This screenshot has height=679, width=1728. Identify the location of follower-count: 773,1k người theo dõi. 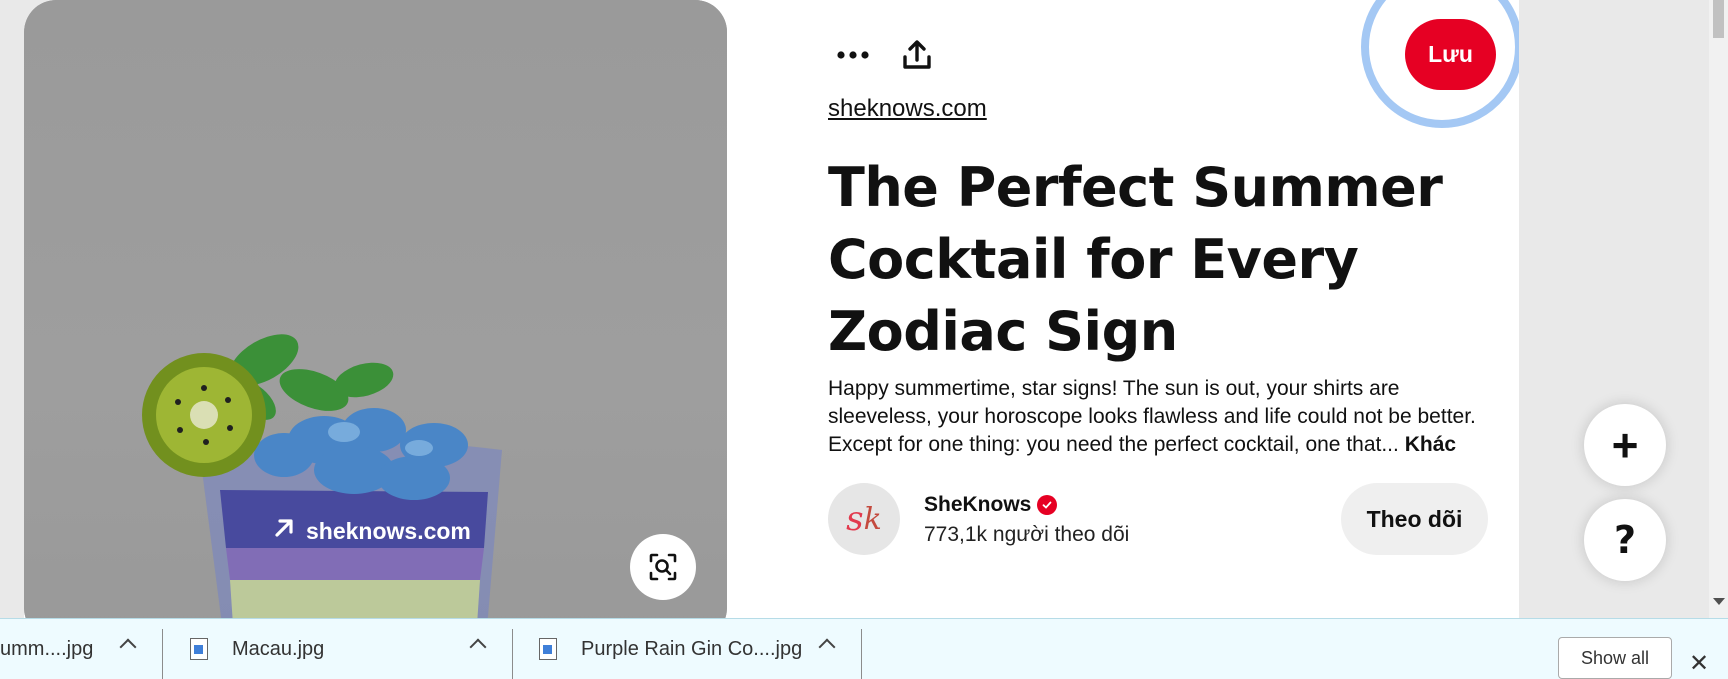
(1027, 534).